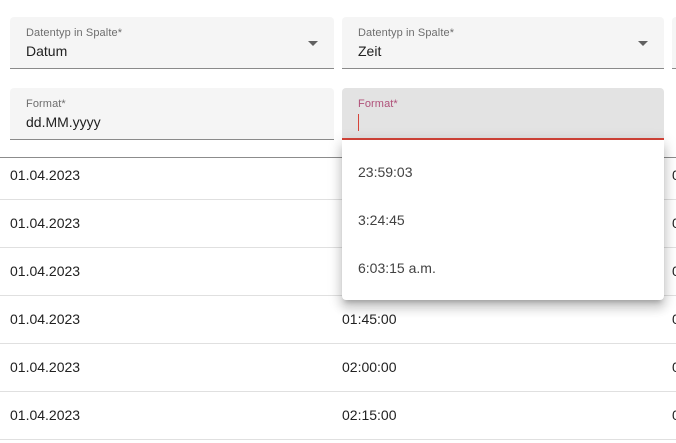  What do you see at coordinates (369, 415) in the screenshot?
I see `table-cell-time: 02:15:00` at bounding box center [369, 415].